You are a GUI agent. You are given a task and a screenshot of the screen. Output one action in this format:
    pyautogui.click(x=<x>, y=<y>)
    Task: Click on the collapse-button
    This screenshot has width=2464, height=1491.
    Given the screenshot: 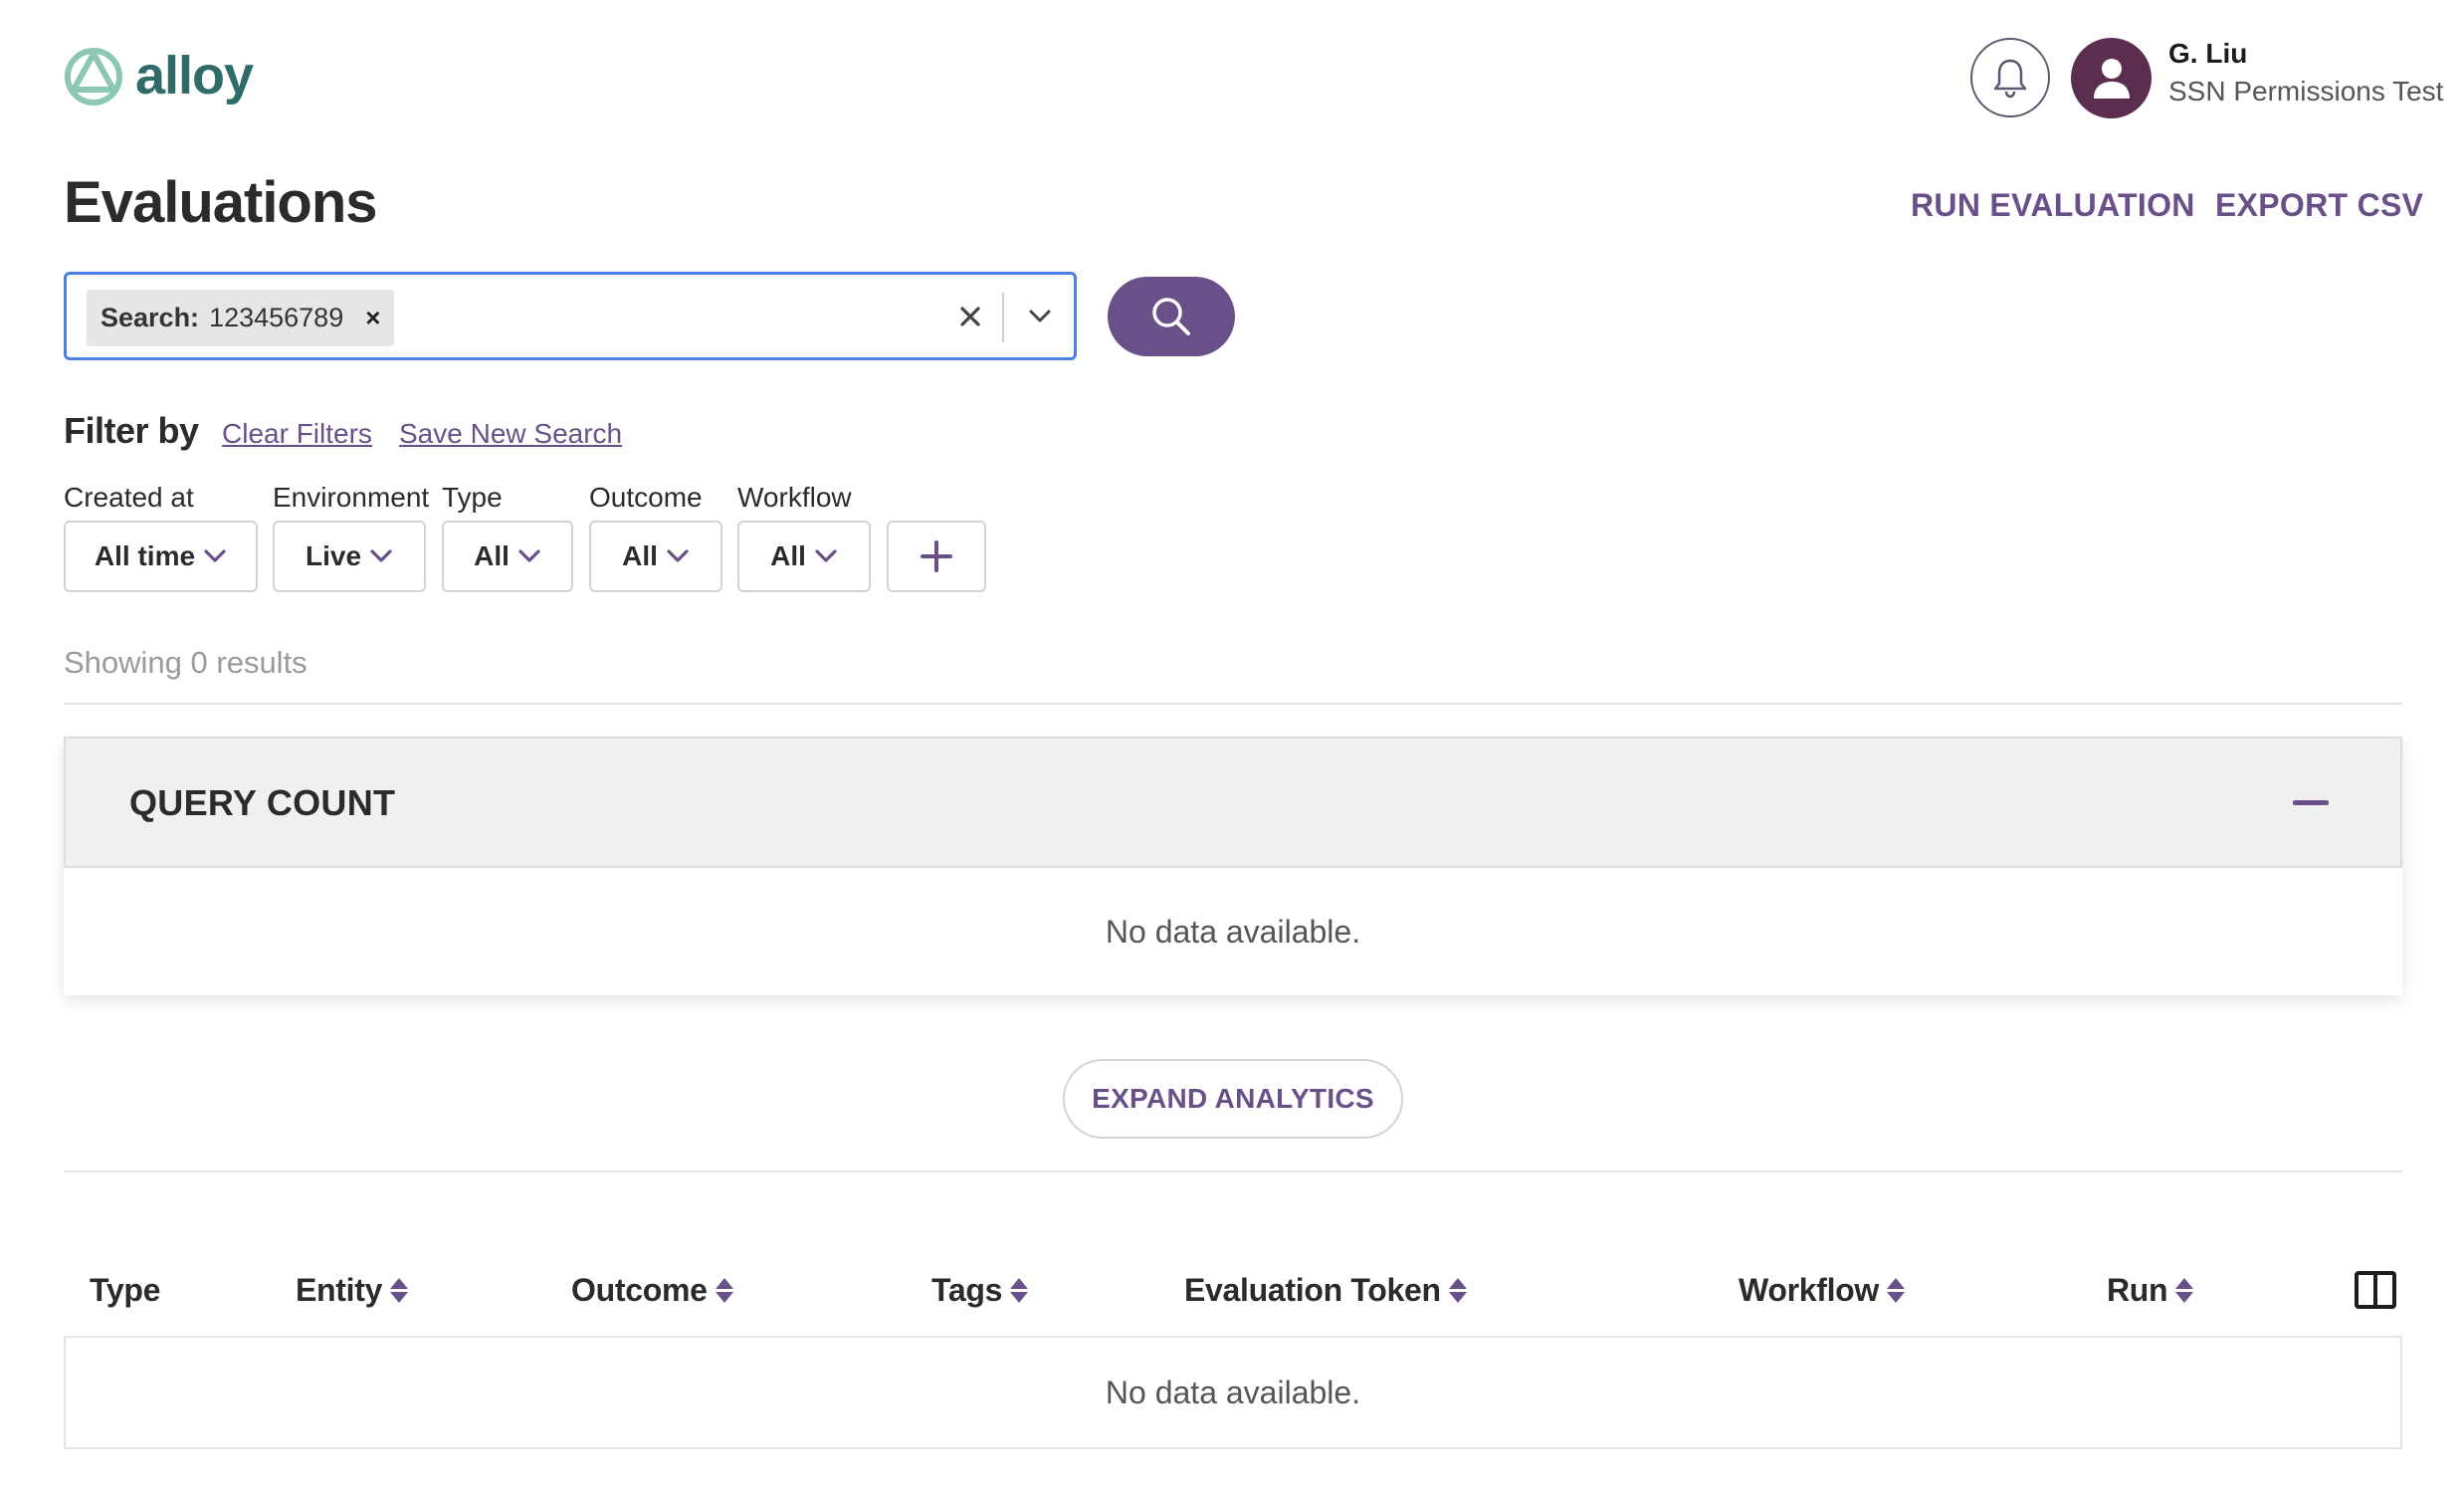 What is the action you would take?
    pyautogui.click(x=2311, y=802)
    